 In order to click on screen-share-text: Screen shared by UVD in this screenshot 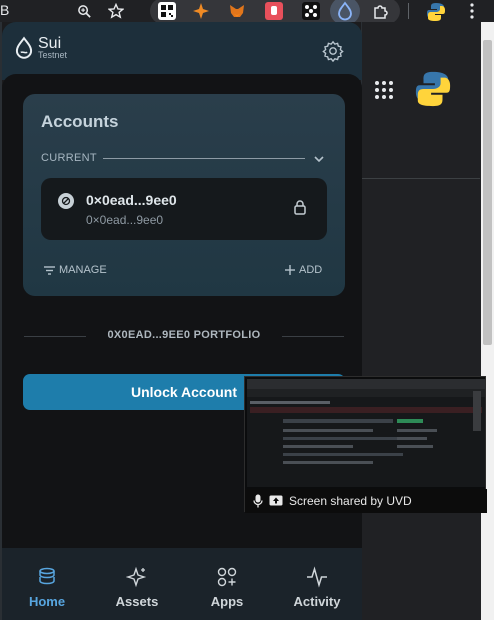, I will do `click(350, 501)`.